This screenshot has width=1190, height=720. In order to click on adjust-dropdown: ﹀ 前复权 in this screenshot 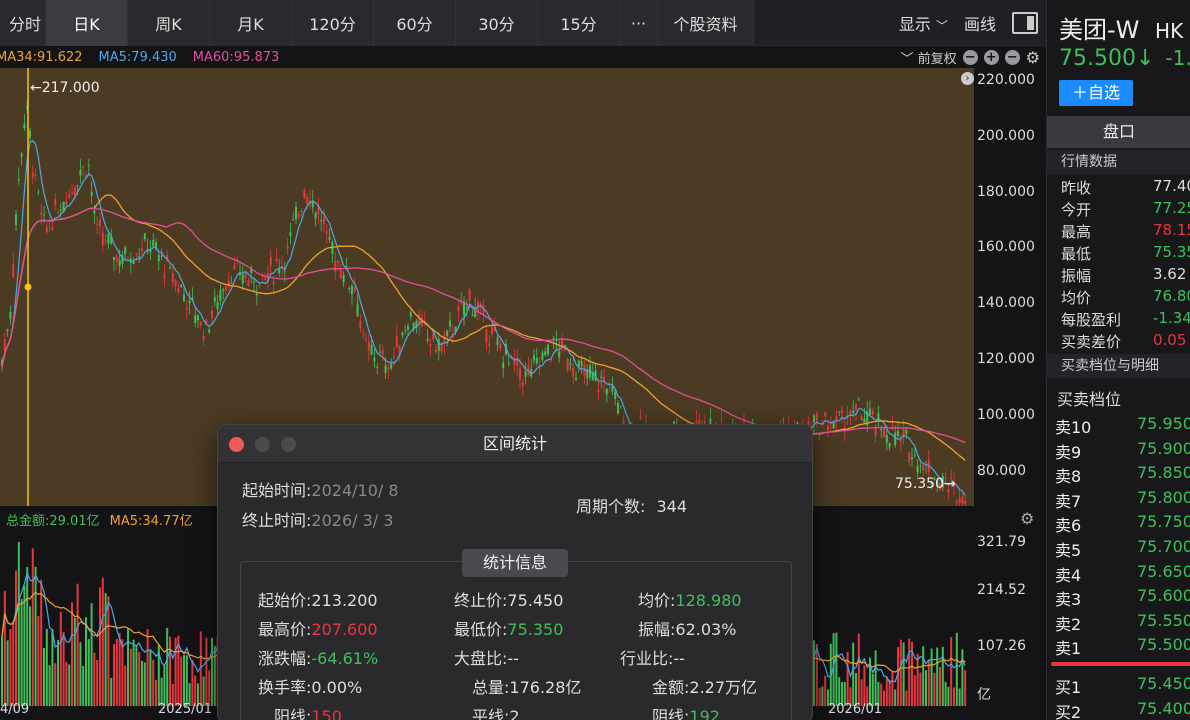, I will do `click(928, 57)`.